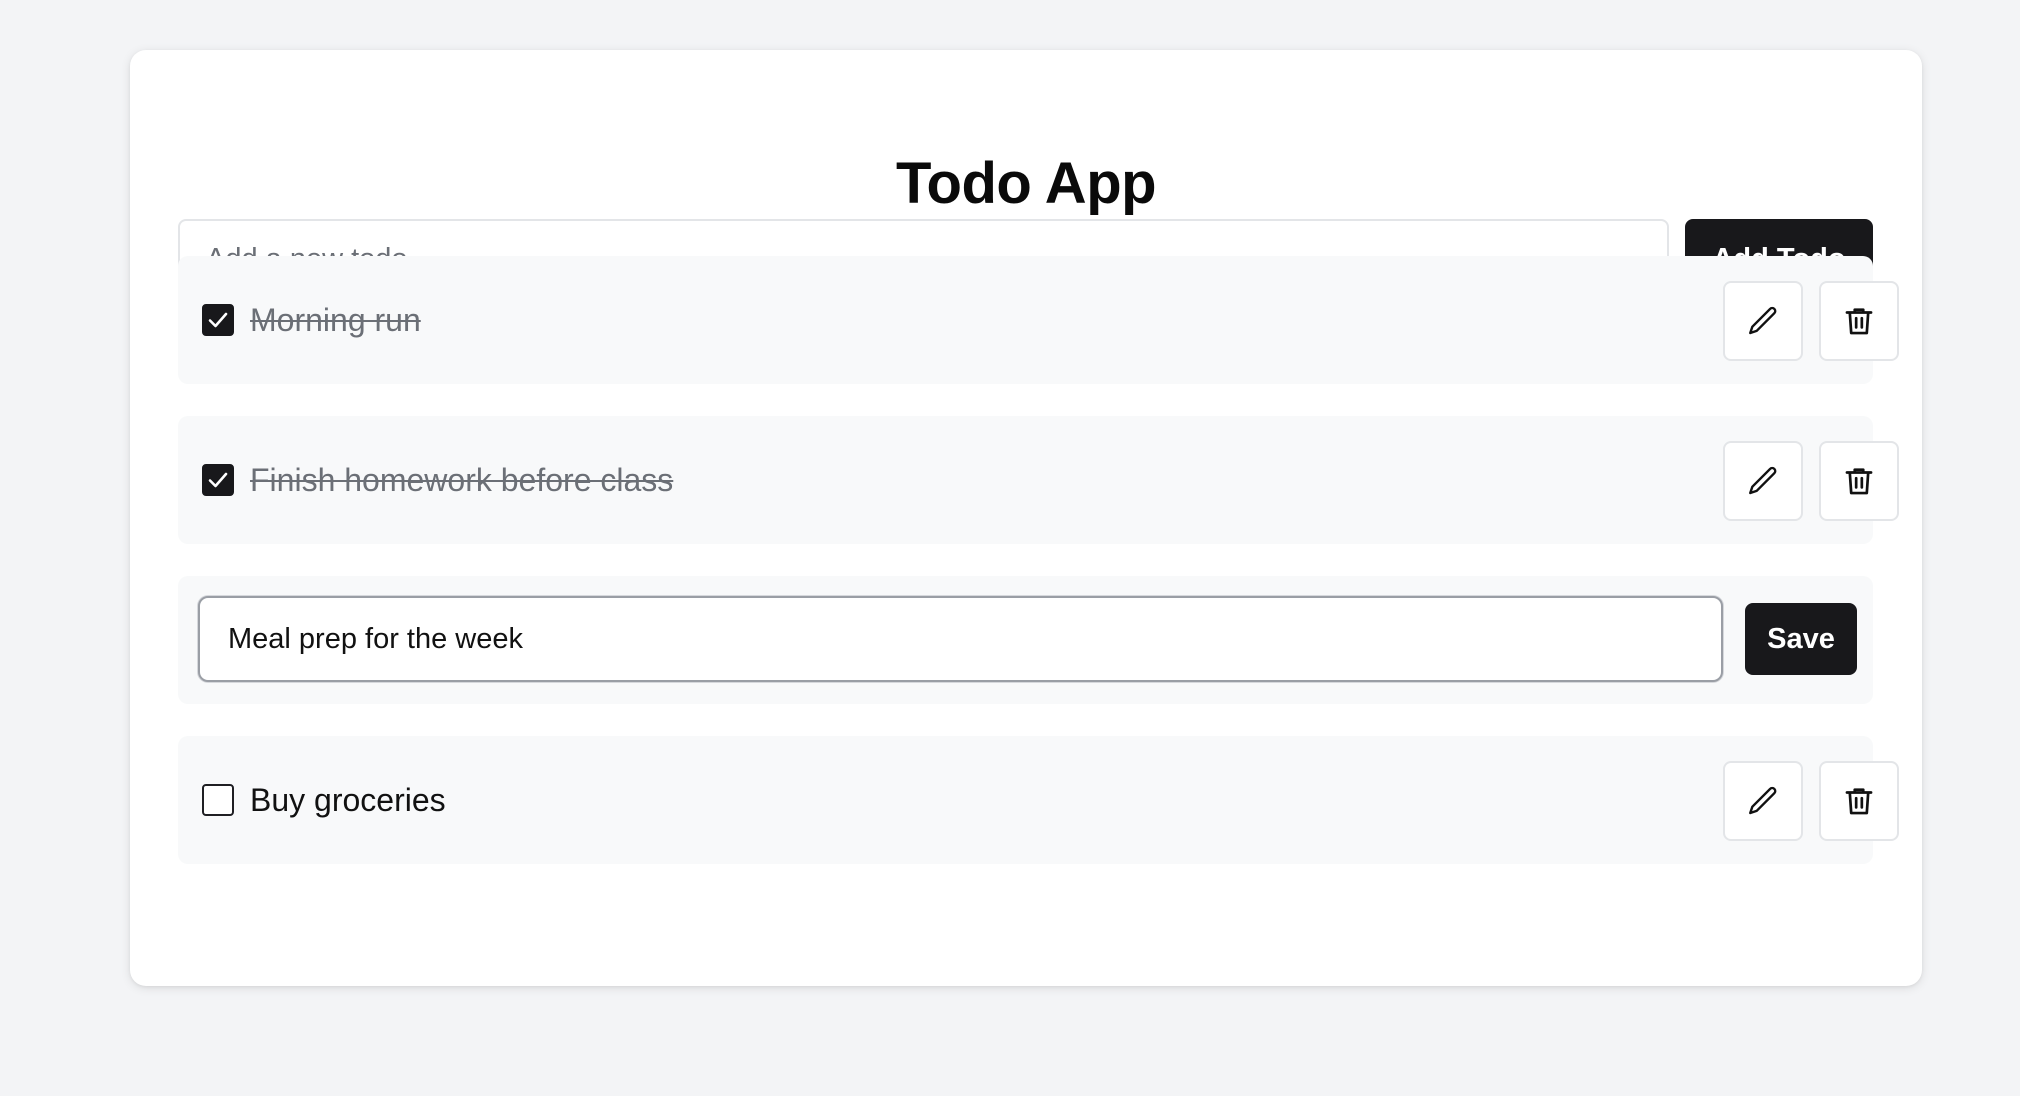  I want to click on todo-text: Morning run, so click(335, 320).